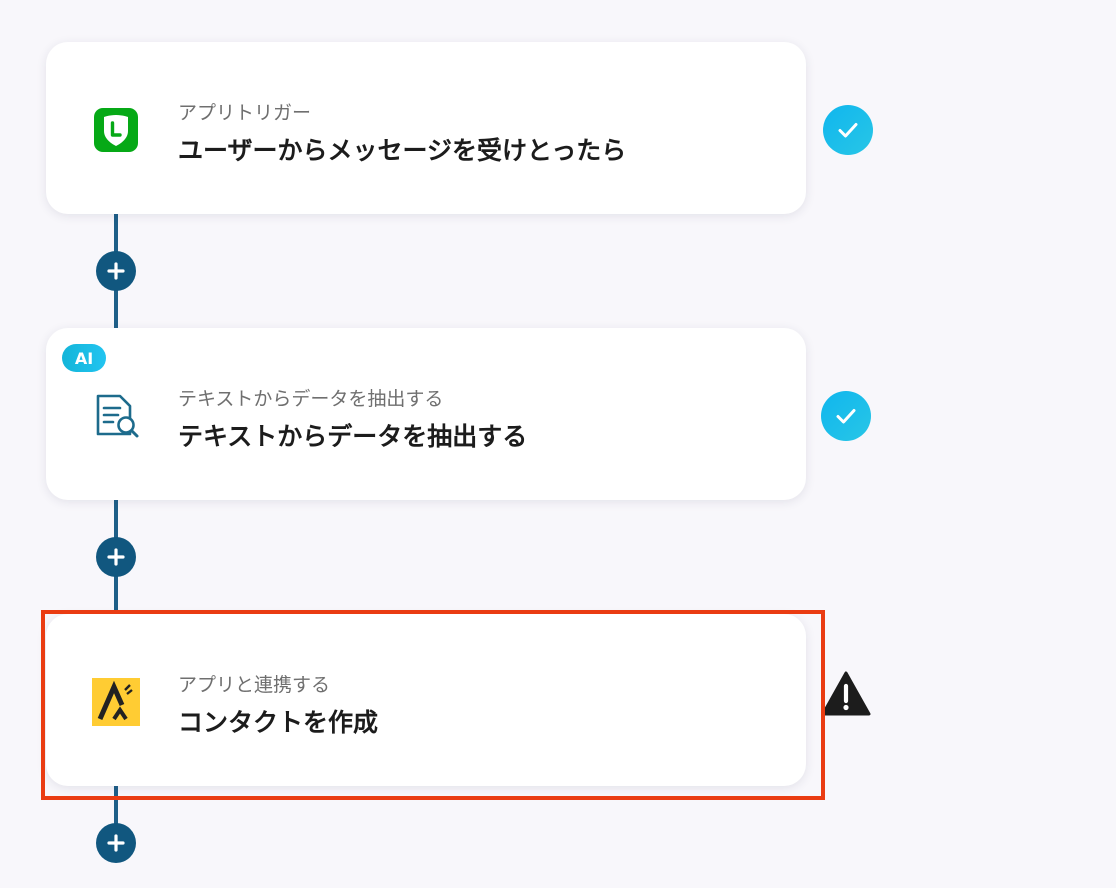 The width and height of the screenshot is (1116, 888). What do you see at coordinates (245, 113) in the screenshot?
I see `step-subtitle: アプリトリガー` at bounding box center [245, 113].